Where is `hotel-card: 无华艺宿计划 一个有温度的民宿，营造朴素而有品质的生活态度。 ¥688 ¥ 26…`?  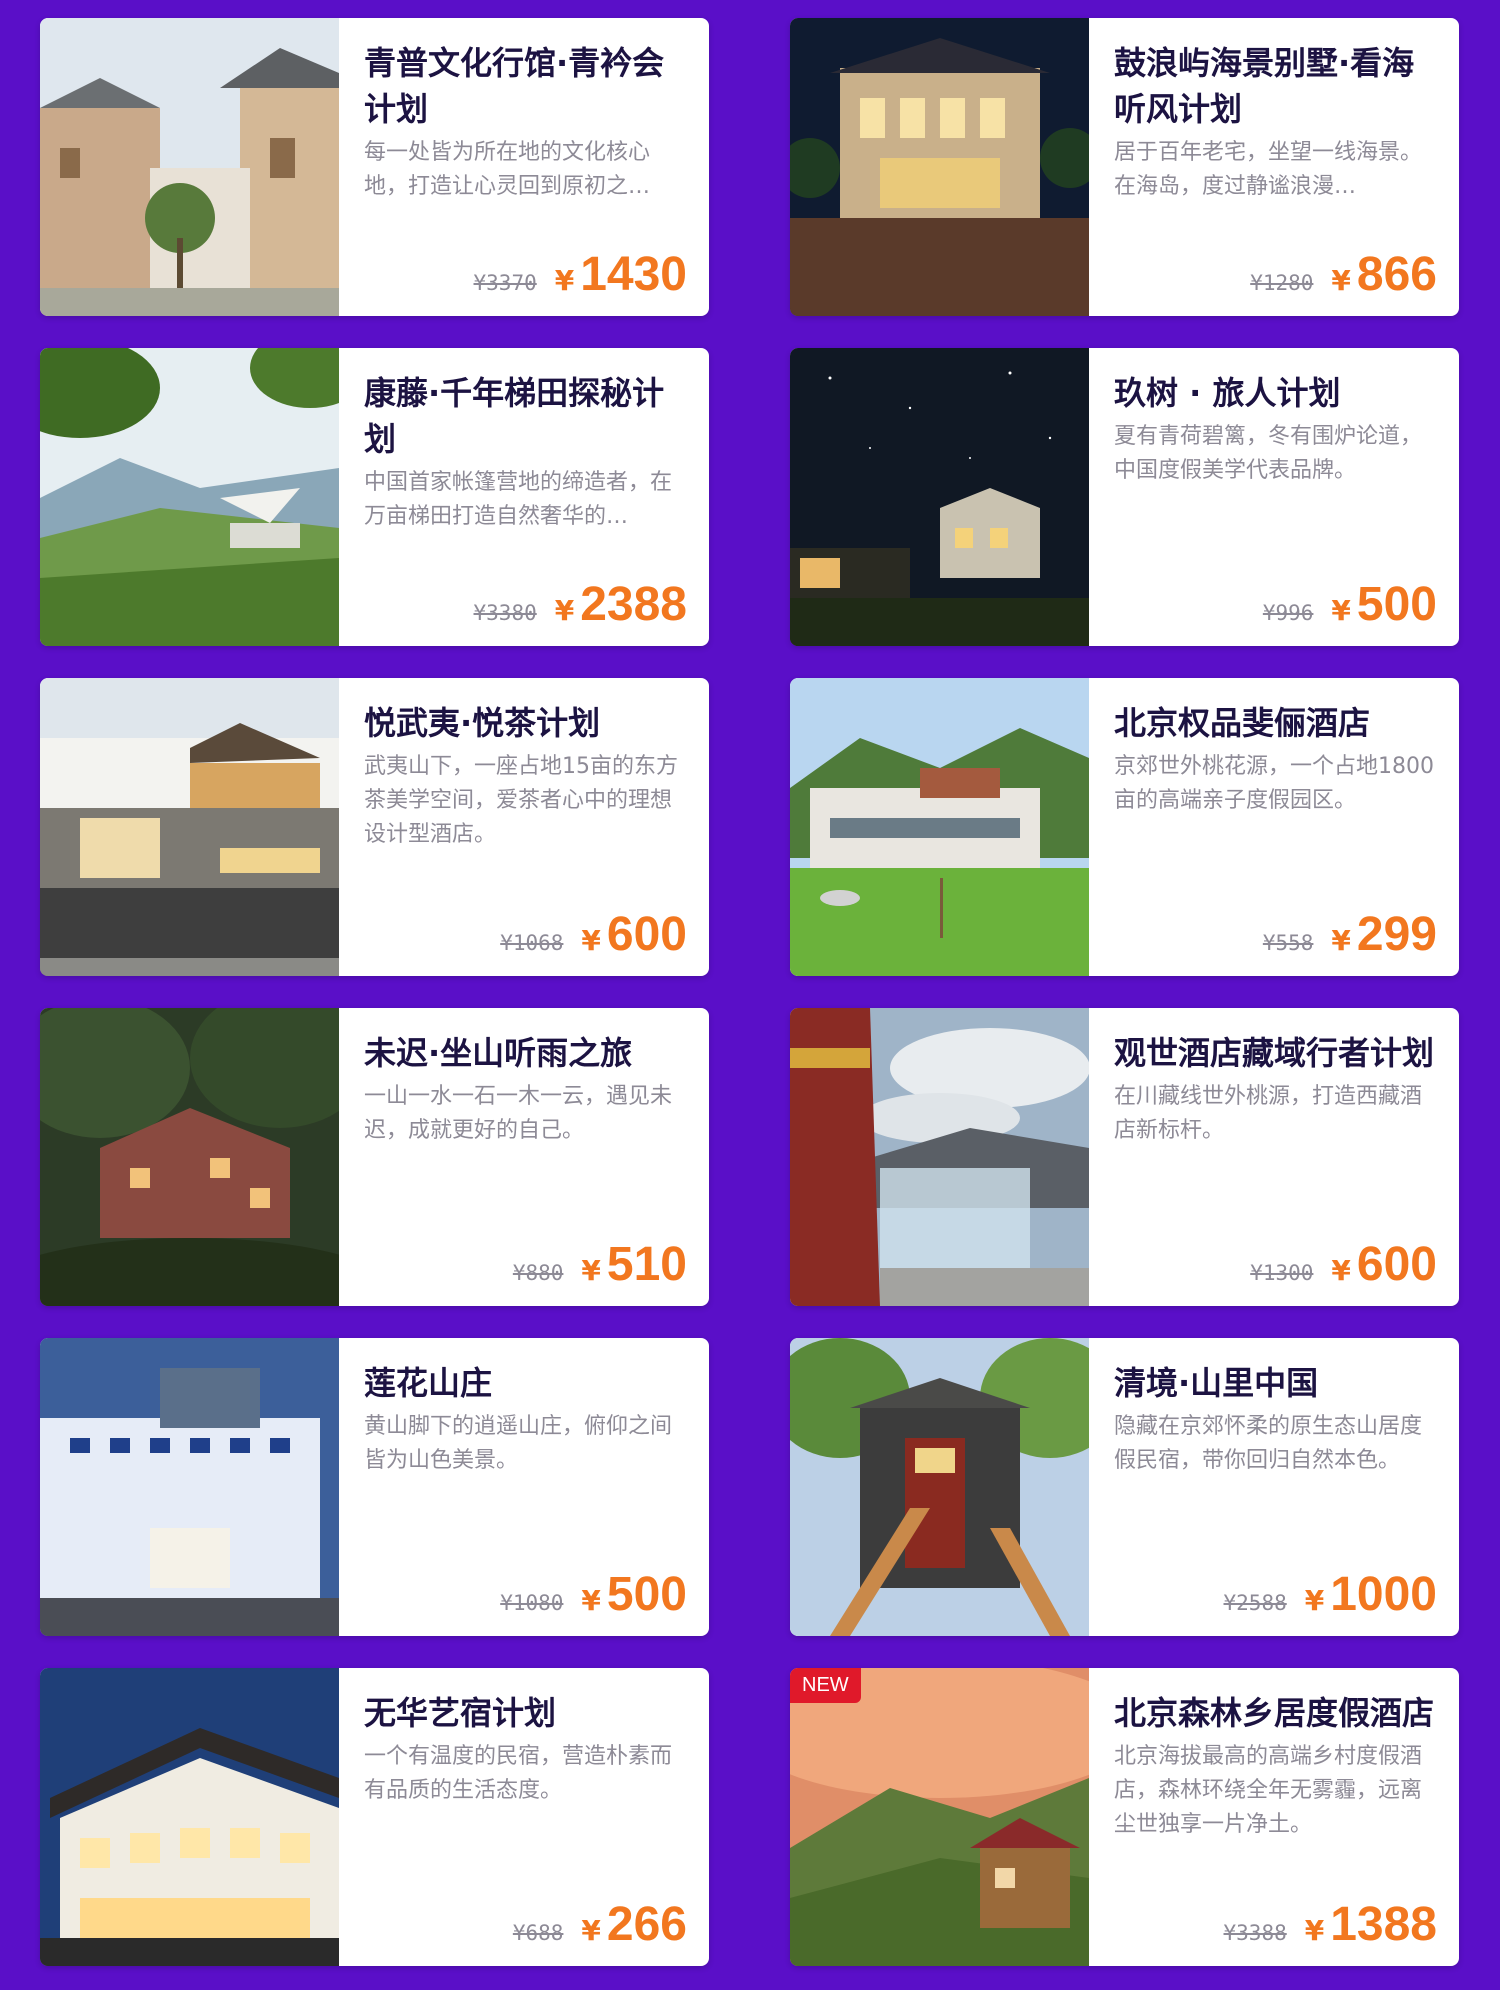
hotel-card: 无华艺宿计划 一个有温度的民宿，营造朴素而有品质的生活态度。 ¥688 ¥ 26… is located at coordinates (374, 1817).